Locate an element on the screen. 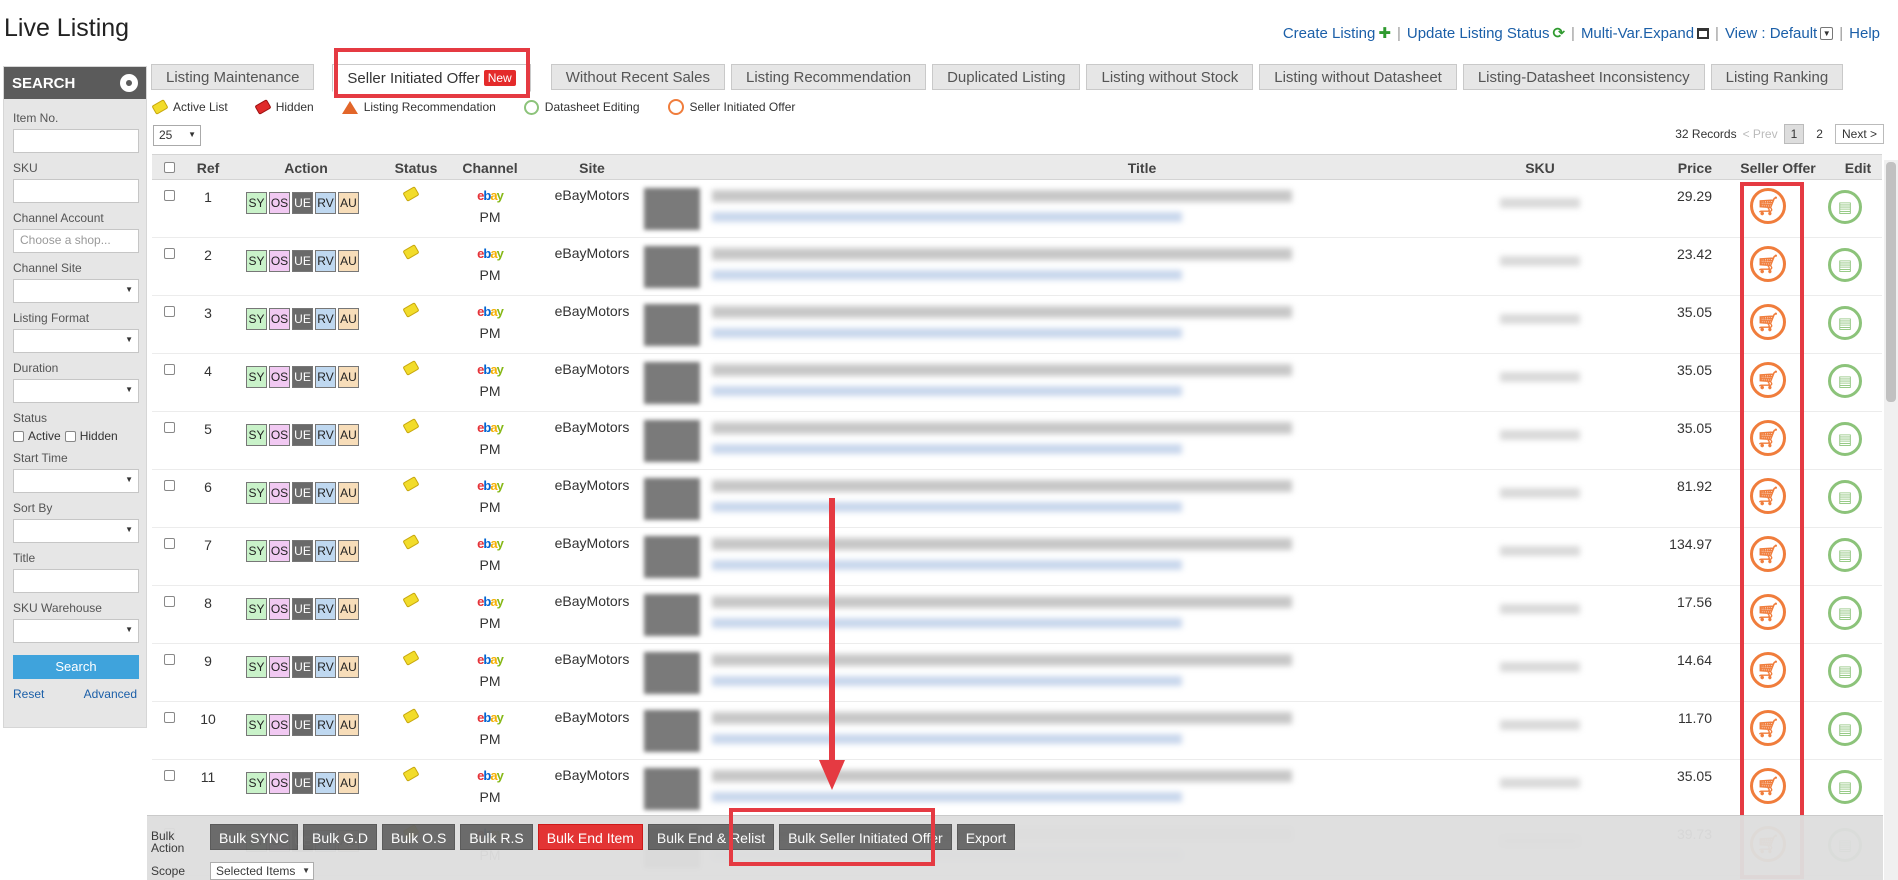 The image size is (1898, 880). title-input is located at coordinates (76, 581).